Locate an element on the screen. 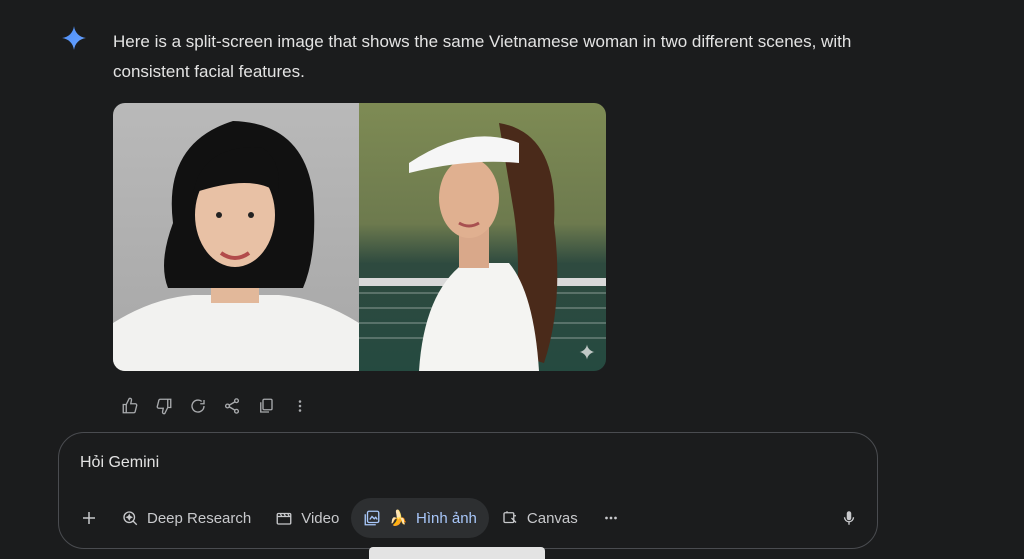 The image size is (1024, 559). microphone-button is located at coordinates (849, 518).